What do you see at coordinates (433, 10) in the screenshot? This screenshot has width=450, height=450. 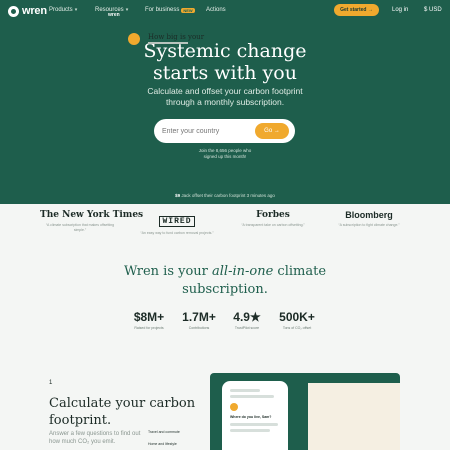 I see `currency-selector: $ USD` at bounding box center [433, 10].